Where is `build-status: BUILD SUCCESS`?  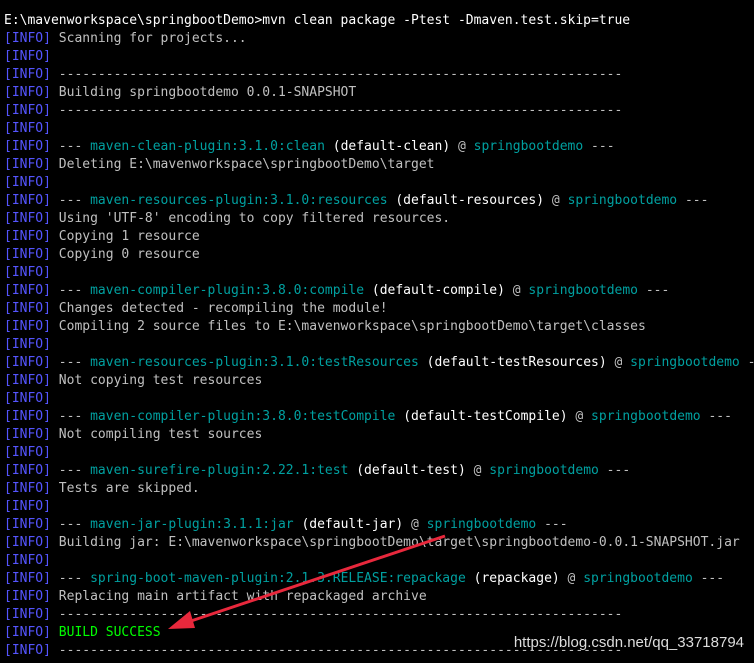
build-status: BUILD SUCCESS is located at coordinates (109, 632).